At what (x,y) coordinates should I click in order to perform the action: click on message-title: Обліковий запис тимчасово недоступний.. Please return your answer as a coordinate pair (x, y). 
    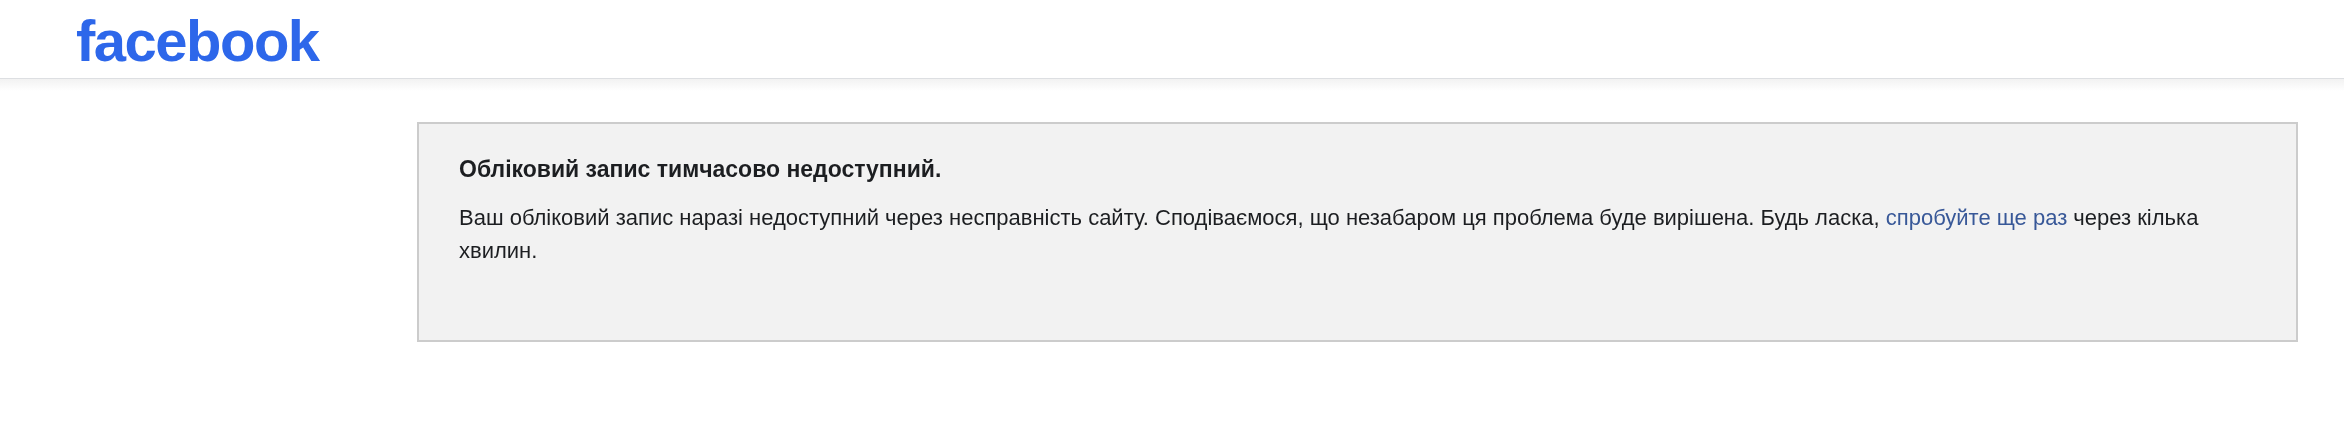
    Looking at the image, I should click on (701, 169).